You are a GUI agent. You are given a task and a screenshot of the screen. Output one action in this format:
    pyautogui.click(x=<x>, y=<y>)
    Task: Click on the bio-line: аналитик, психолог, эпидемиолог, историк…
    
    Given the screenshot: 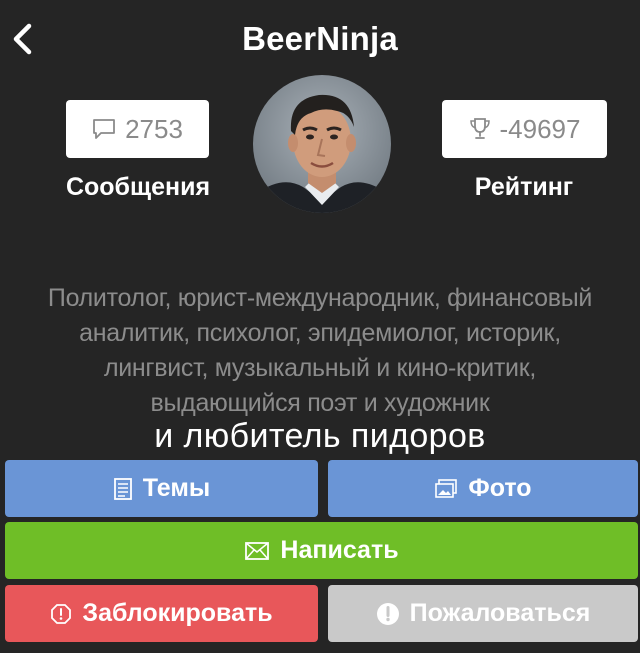 What is the action you would take?
    pyautogui.click(x=320, y=333)
    